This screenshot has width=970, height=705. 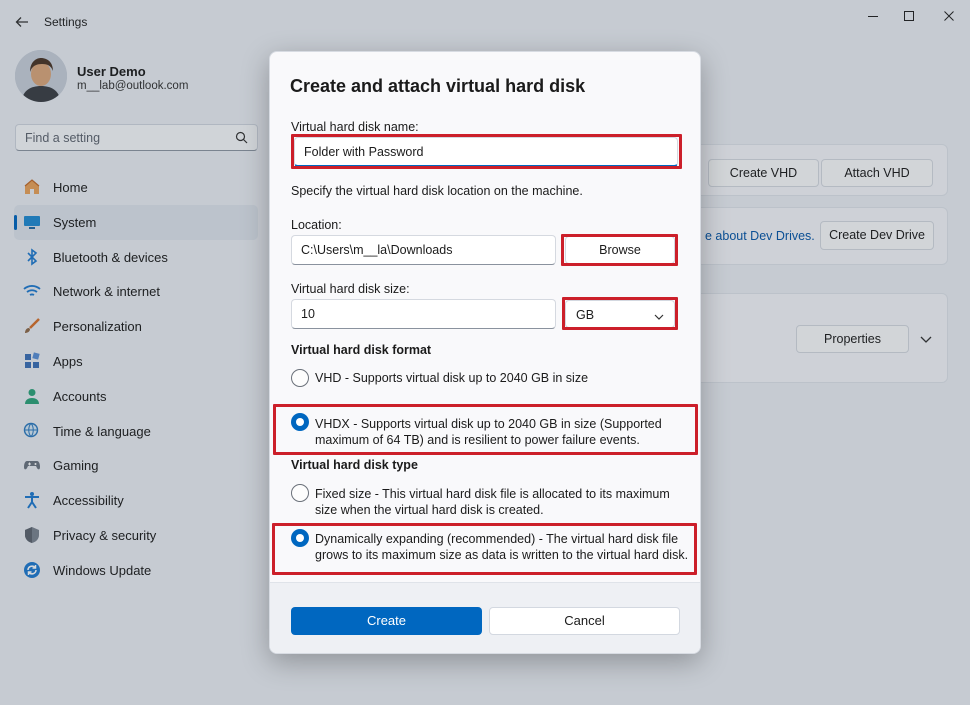 I want to click on dialog-title: Create and attach virtual hard disk, so click(x=437, y=86).